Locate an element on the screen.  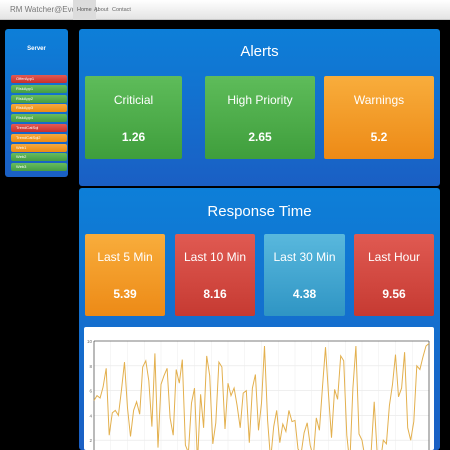
rt-card-30min: Last 30 Min 4.38 is located at coordinates (304, 275).